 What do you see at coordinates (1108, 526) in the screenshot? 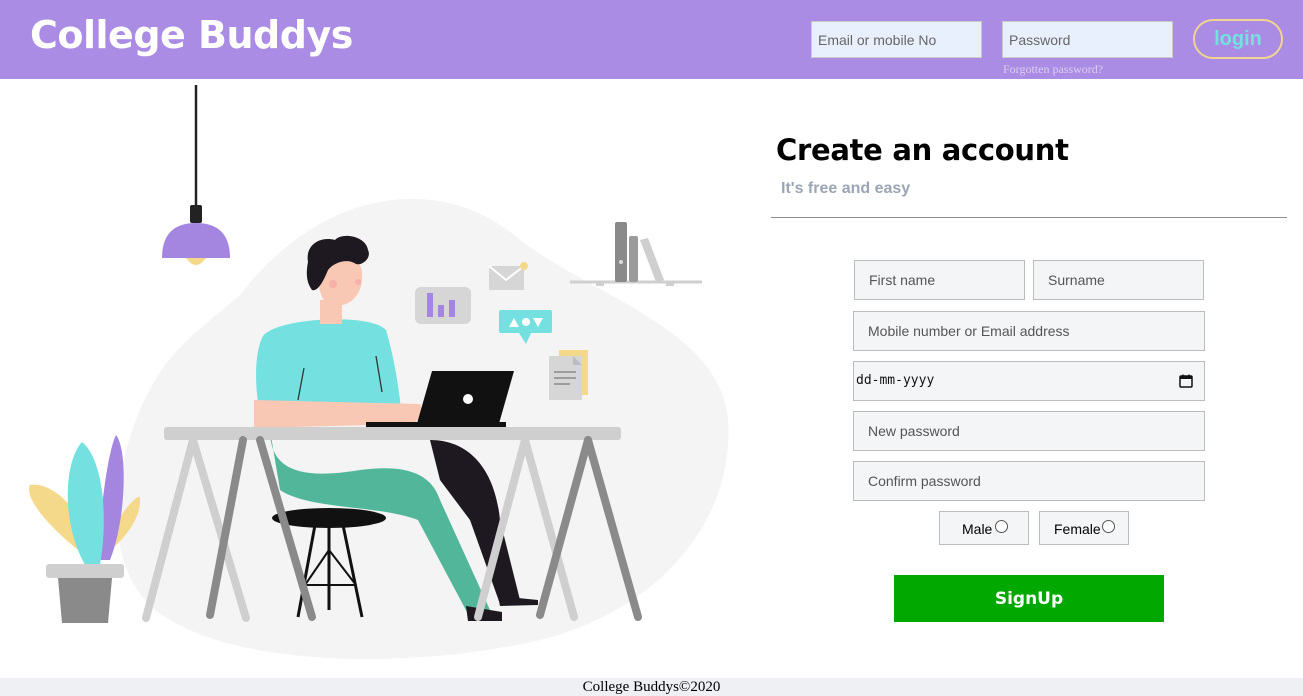
I see `gender-female-radio` at bounding box center [1108, 526].